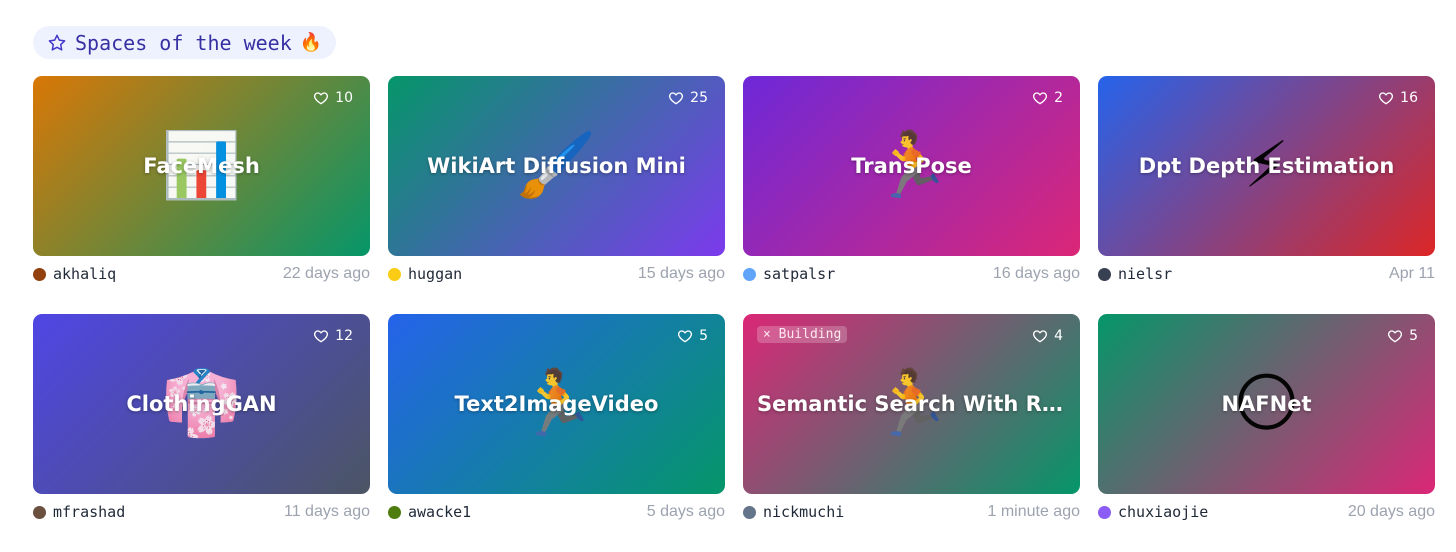 This screenshot has height=552, width=1456. What do you see at coordinates (1409, 98) in the screenshot?
I see `like-count: 16` at bounding box center [1409, 98].